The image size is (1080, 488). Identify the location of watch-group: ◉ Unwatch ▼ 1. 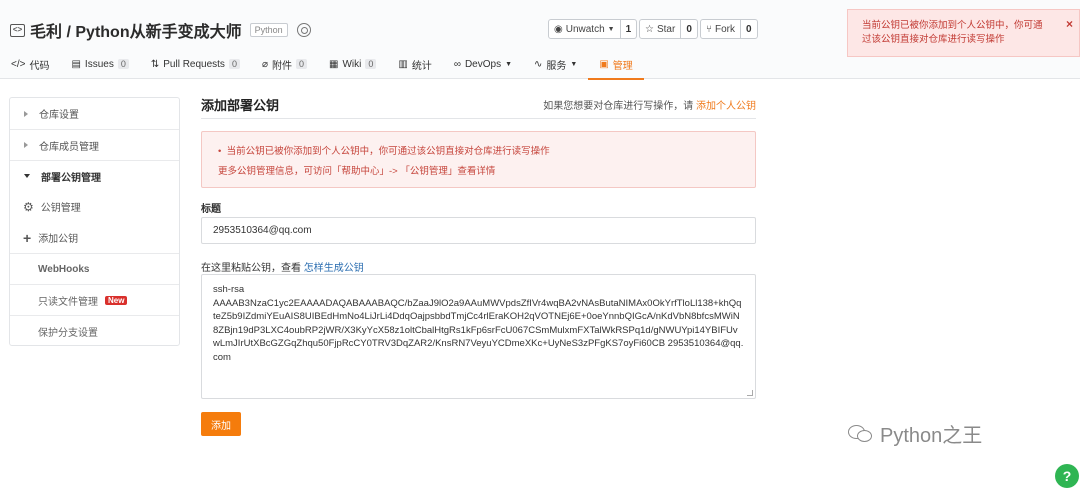
(593, 29).